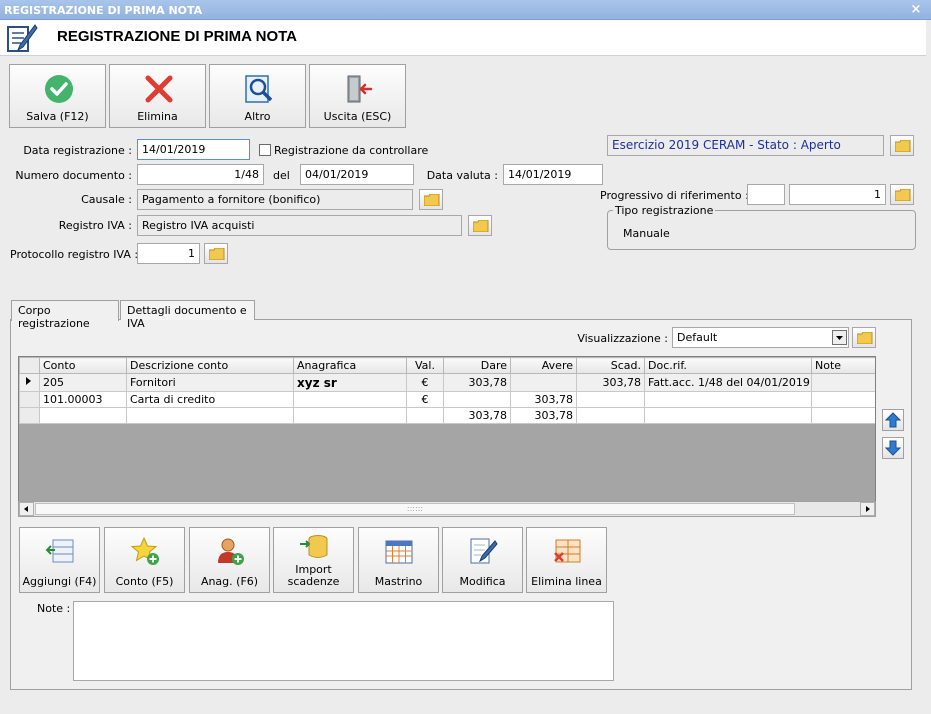 Image resolution: width=931 pixels, height=714 pixels. I want to click on move-down-button, so click(893, 448).